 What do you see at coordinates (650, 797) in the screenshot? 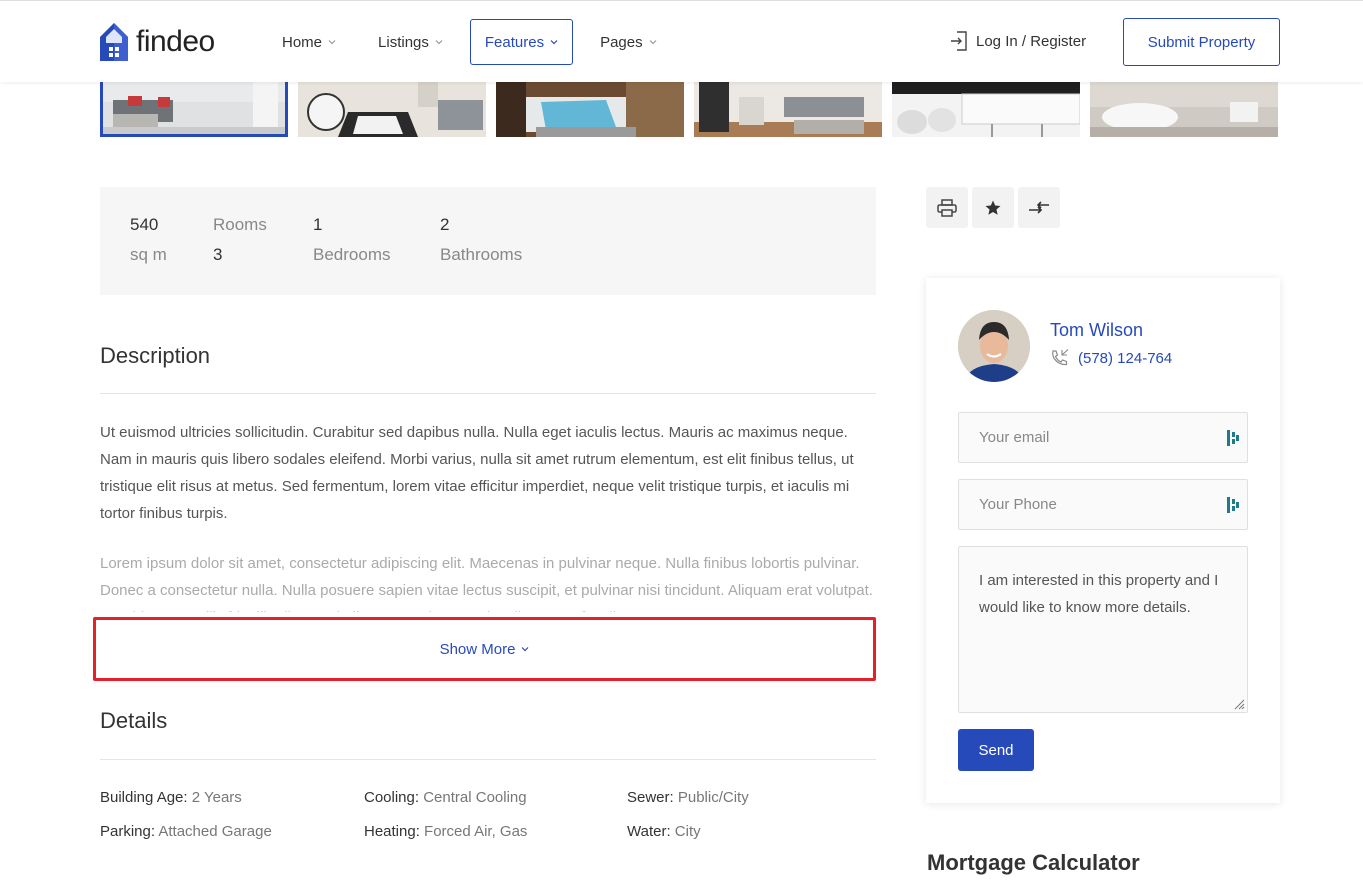
I see `detail-label: Sewer:` at bounding box center [650, 797].